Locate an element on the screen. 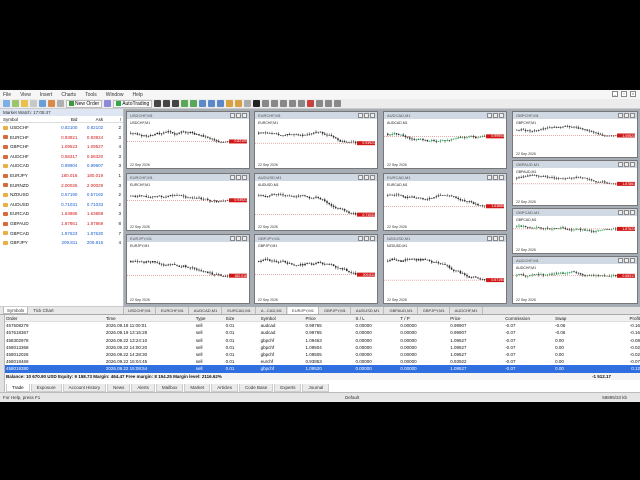 Image resolution: width=640 pixels, height=480 pixels. market-watch-icon is located at coordinates (24, 103).